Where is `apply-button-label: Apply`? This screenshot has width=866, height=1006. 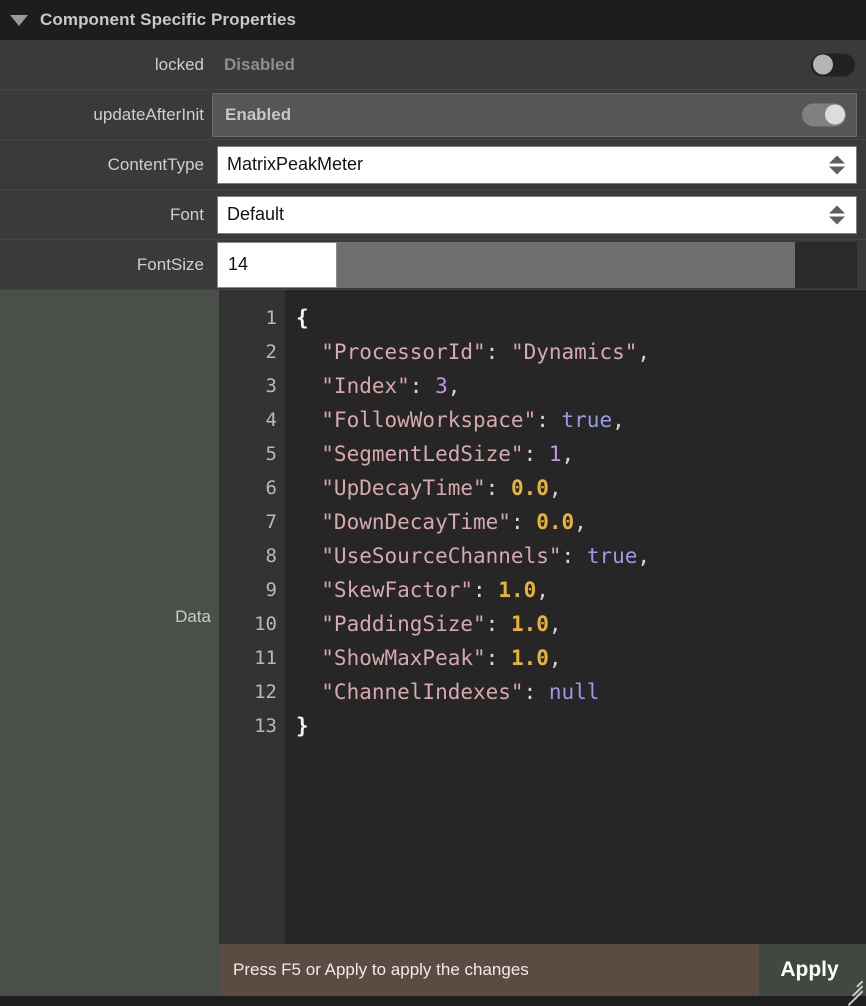
apply-button-label: Apply is located at coordinates (809, 969).